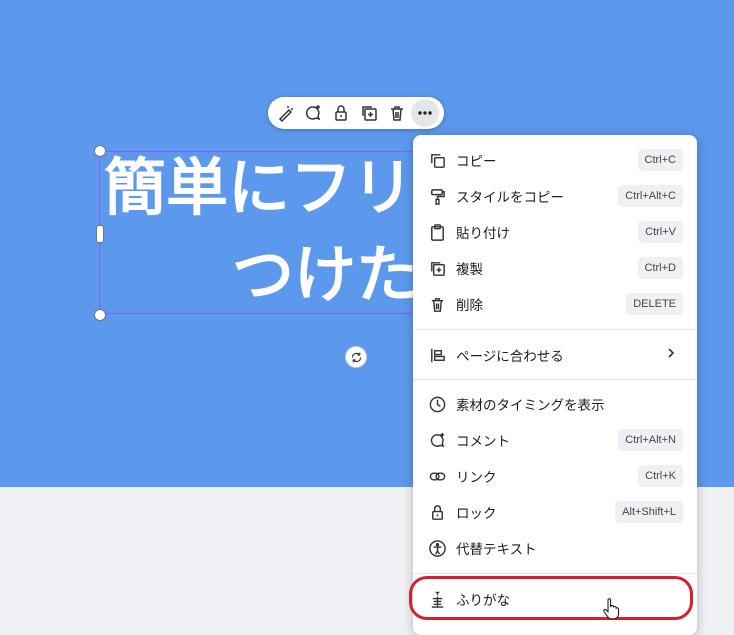 This screenshot has height=635, width=734. I want to click on copy-icon, so click(437, 160).